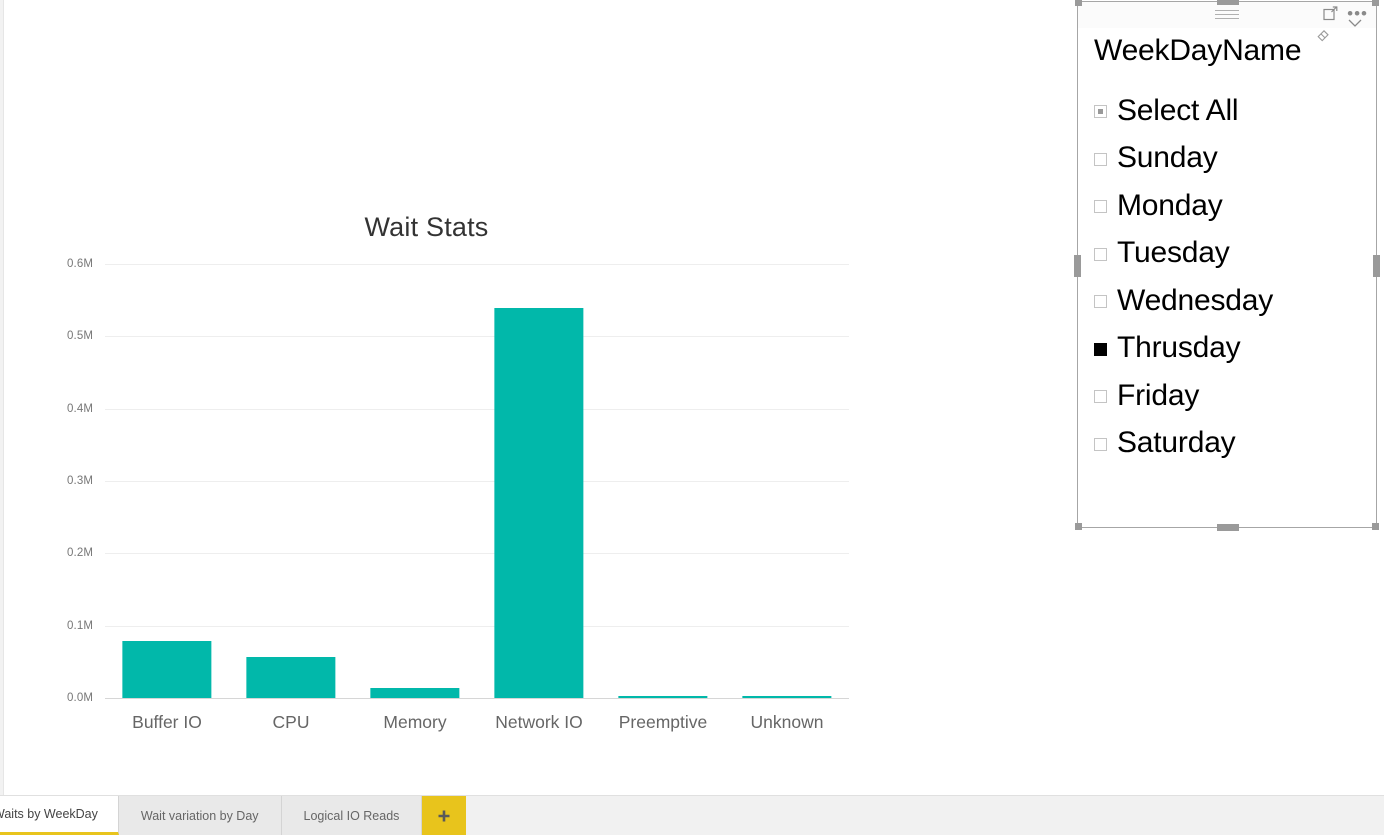  What do you see at coordinates (1330, 13) in the screenshot?
I see `focus-mode-icon` at bounding box center [1330, 13].